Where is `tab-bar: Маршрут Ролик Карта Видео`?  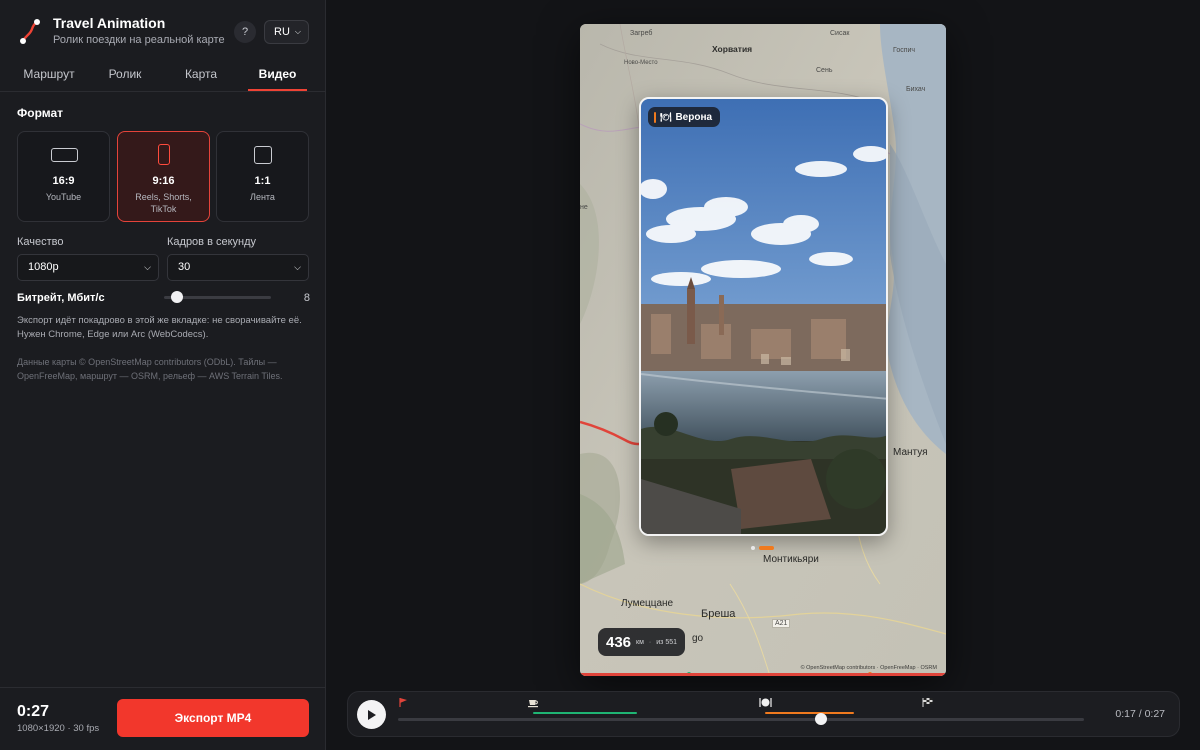 tab-bar: Маршрут Ролик Карта Видео is located at coordinates (163, 76).